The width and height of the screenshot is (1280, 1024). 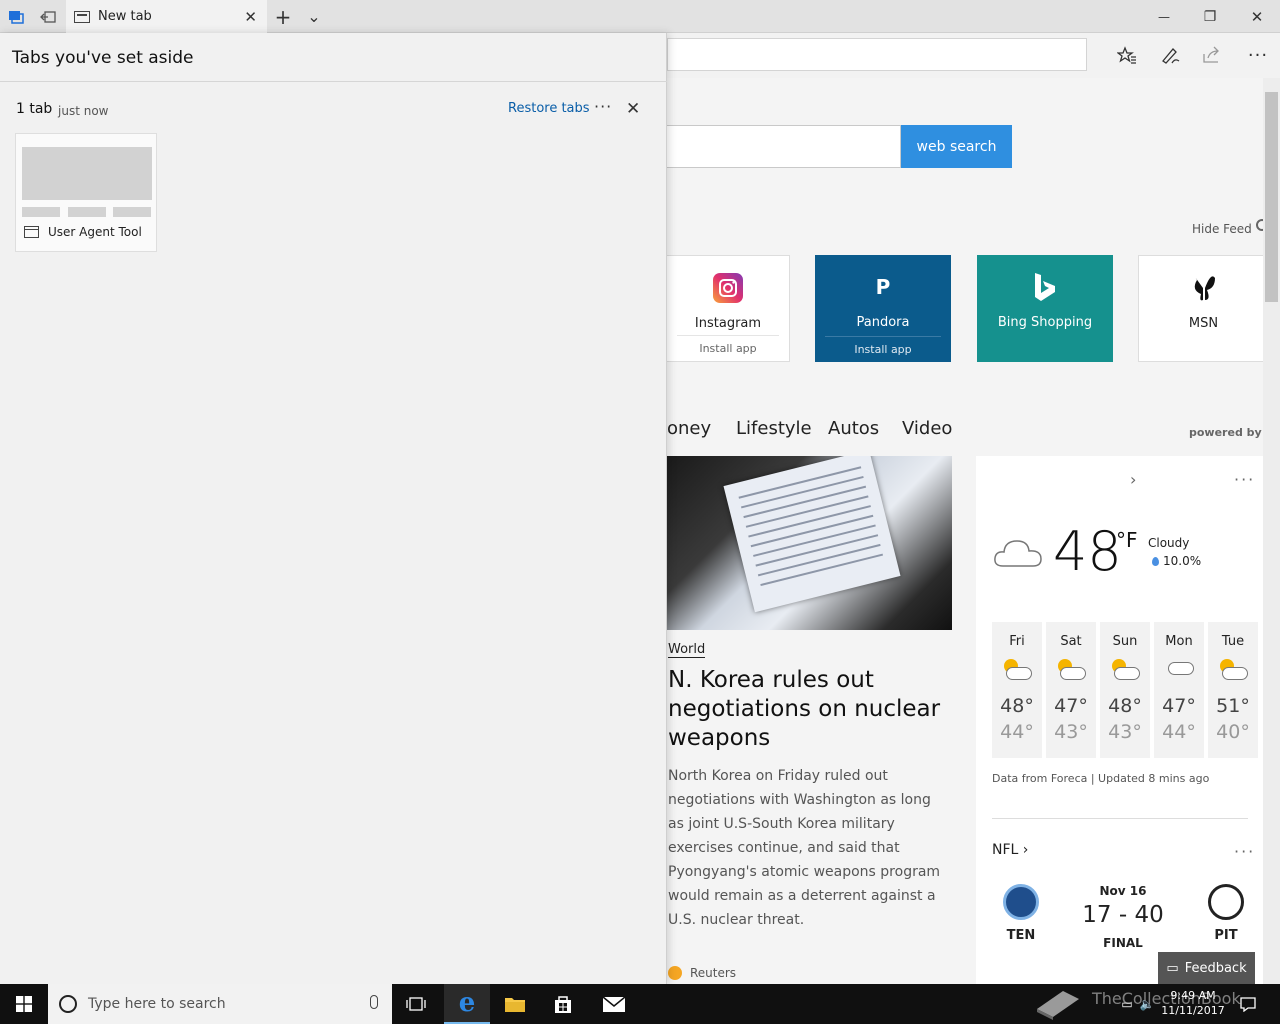 What do you see at coordinates (416, 1004) in the screenshot?
I see `task-view-icon` at bounding box center [416, 1004].